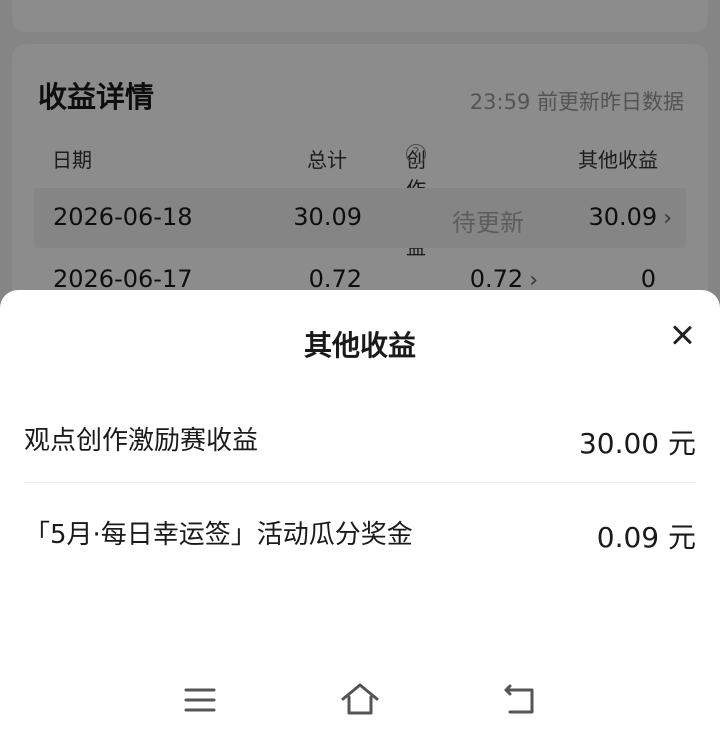 This screenshot has width=720, height=743. Describe the element at coordinates (360, 439) in the screenshot. I see `list-item: 观点创作激励赛收益 30.00 元` at that location.